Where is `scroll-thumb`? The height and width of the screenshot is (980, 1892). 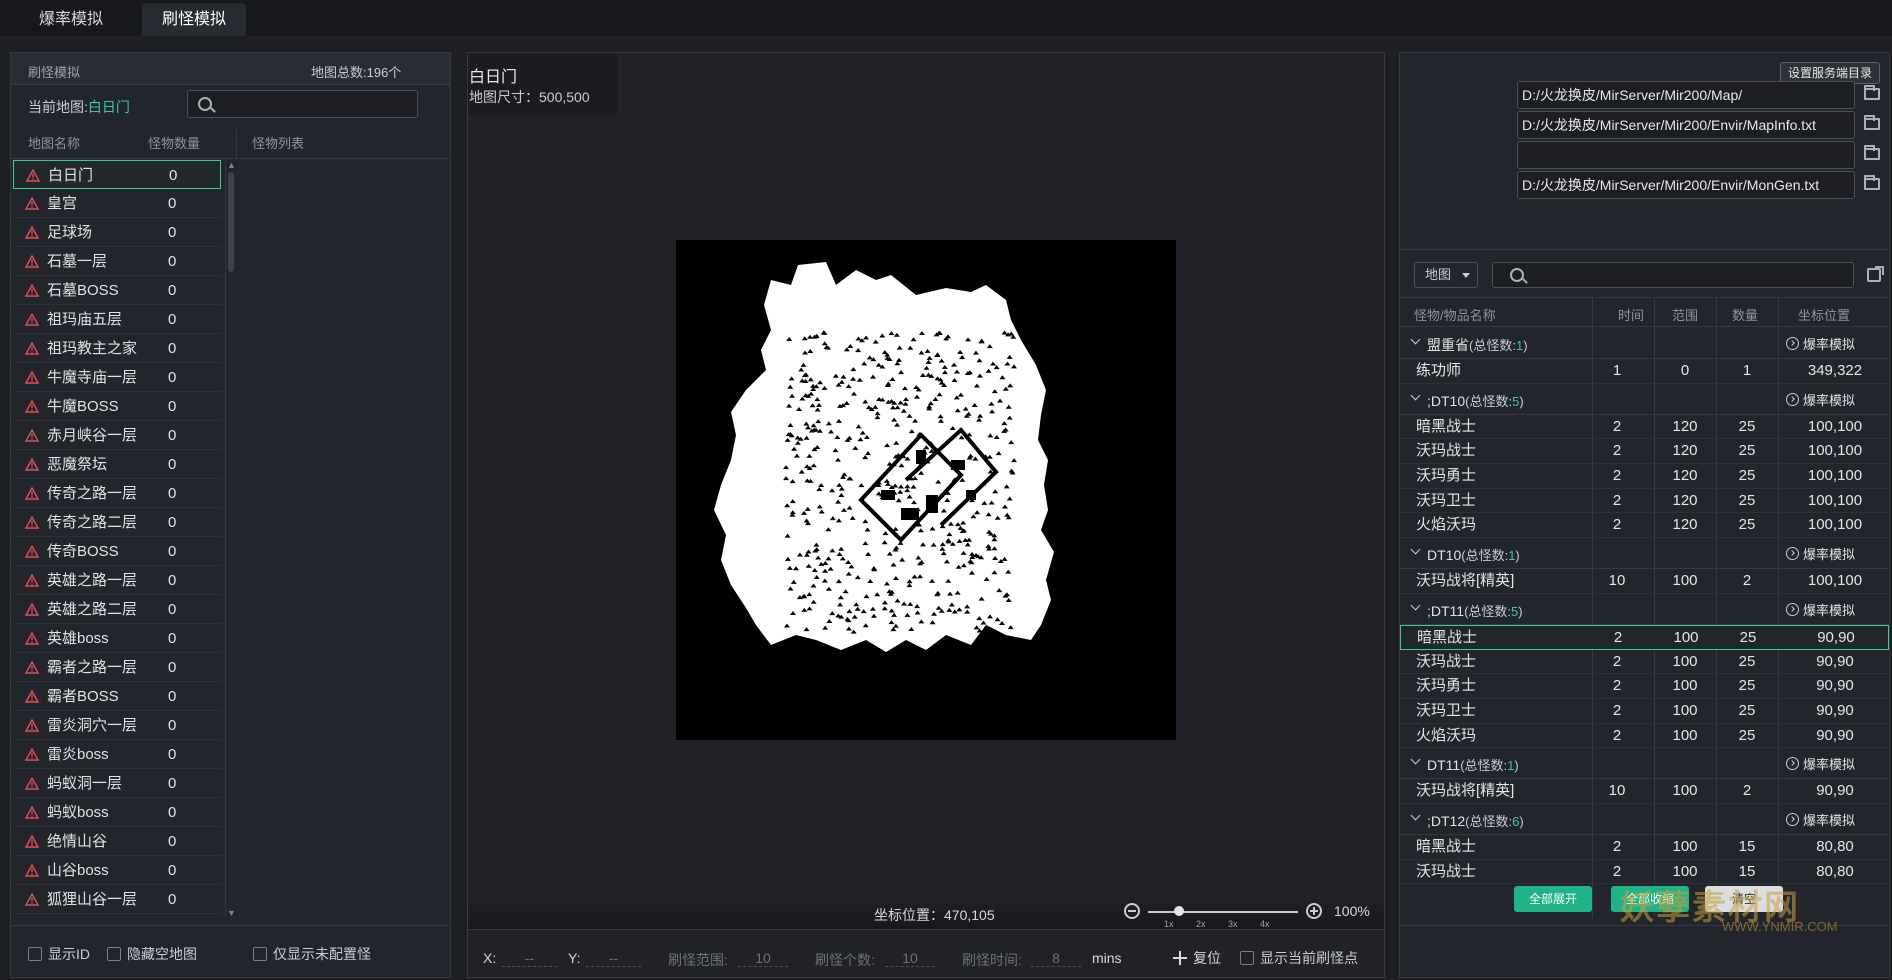
scroll-thumb is located at coordinates (231, 222).